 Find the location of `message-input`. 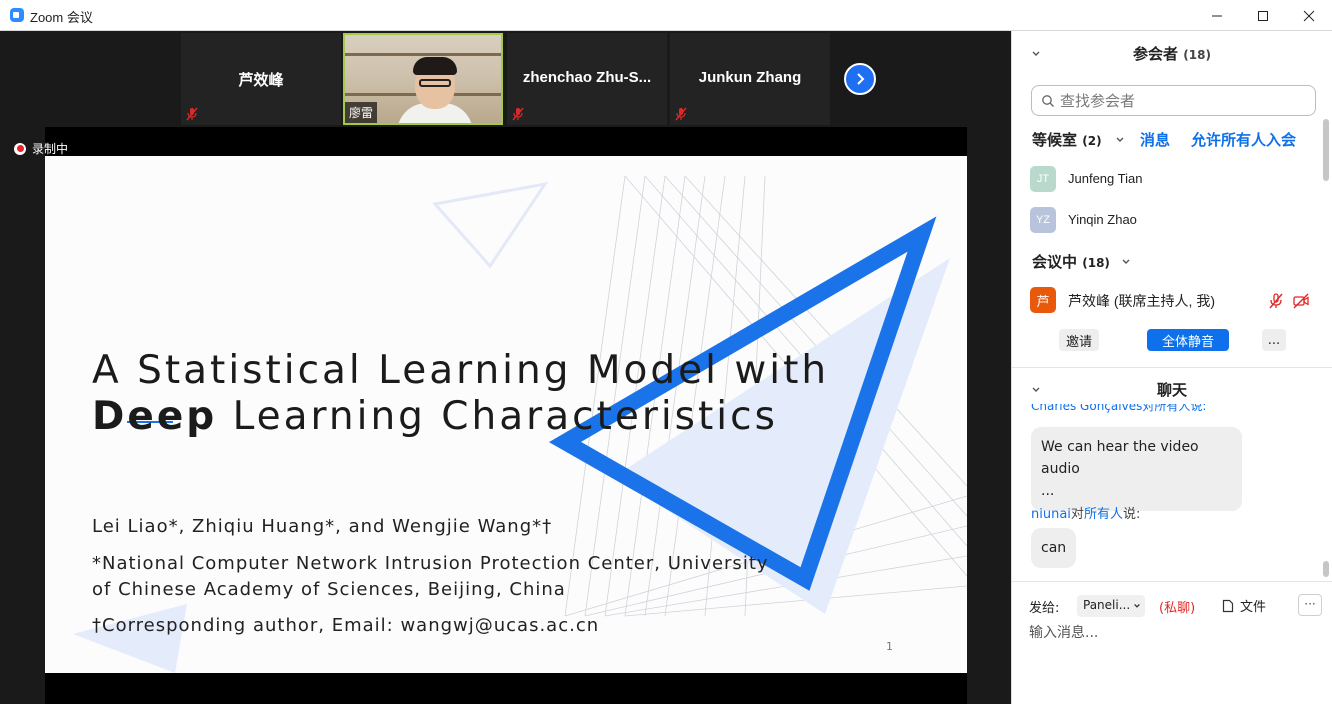

message-input is located at coordinates (1171, 633).